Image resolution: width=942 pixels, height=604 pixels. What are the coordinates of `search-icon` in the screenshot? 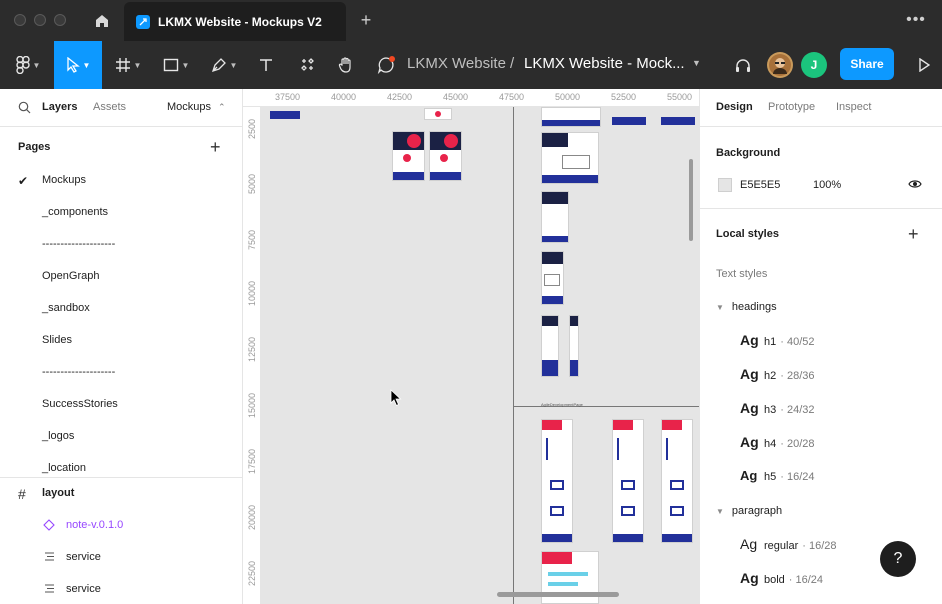 It's located at (24, 107).